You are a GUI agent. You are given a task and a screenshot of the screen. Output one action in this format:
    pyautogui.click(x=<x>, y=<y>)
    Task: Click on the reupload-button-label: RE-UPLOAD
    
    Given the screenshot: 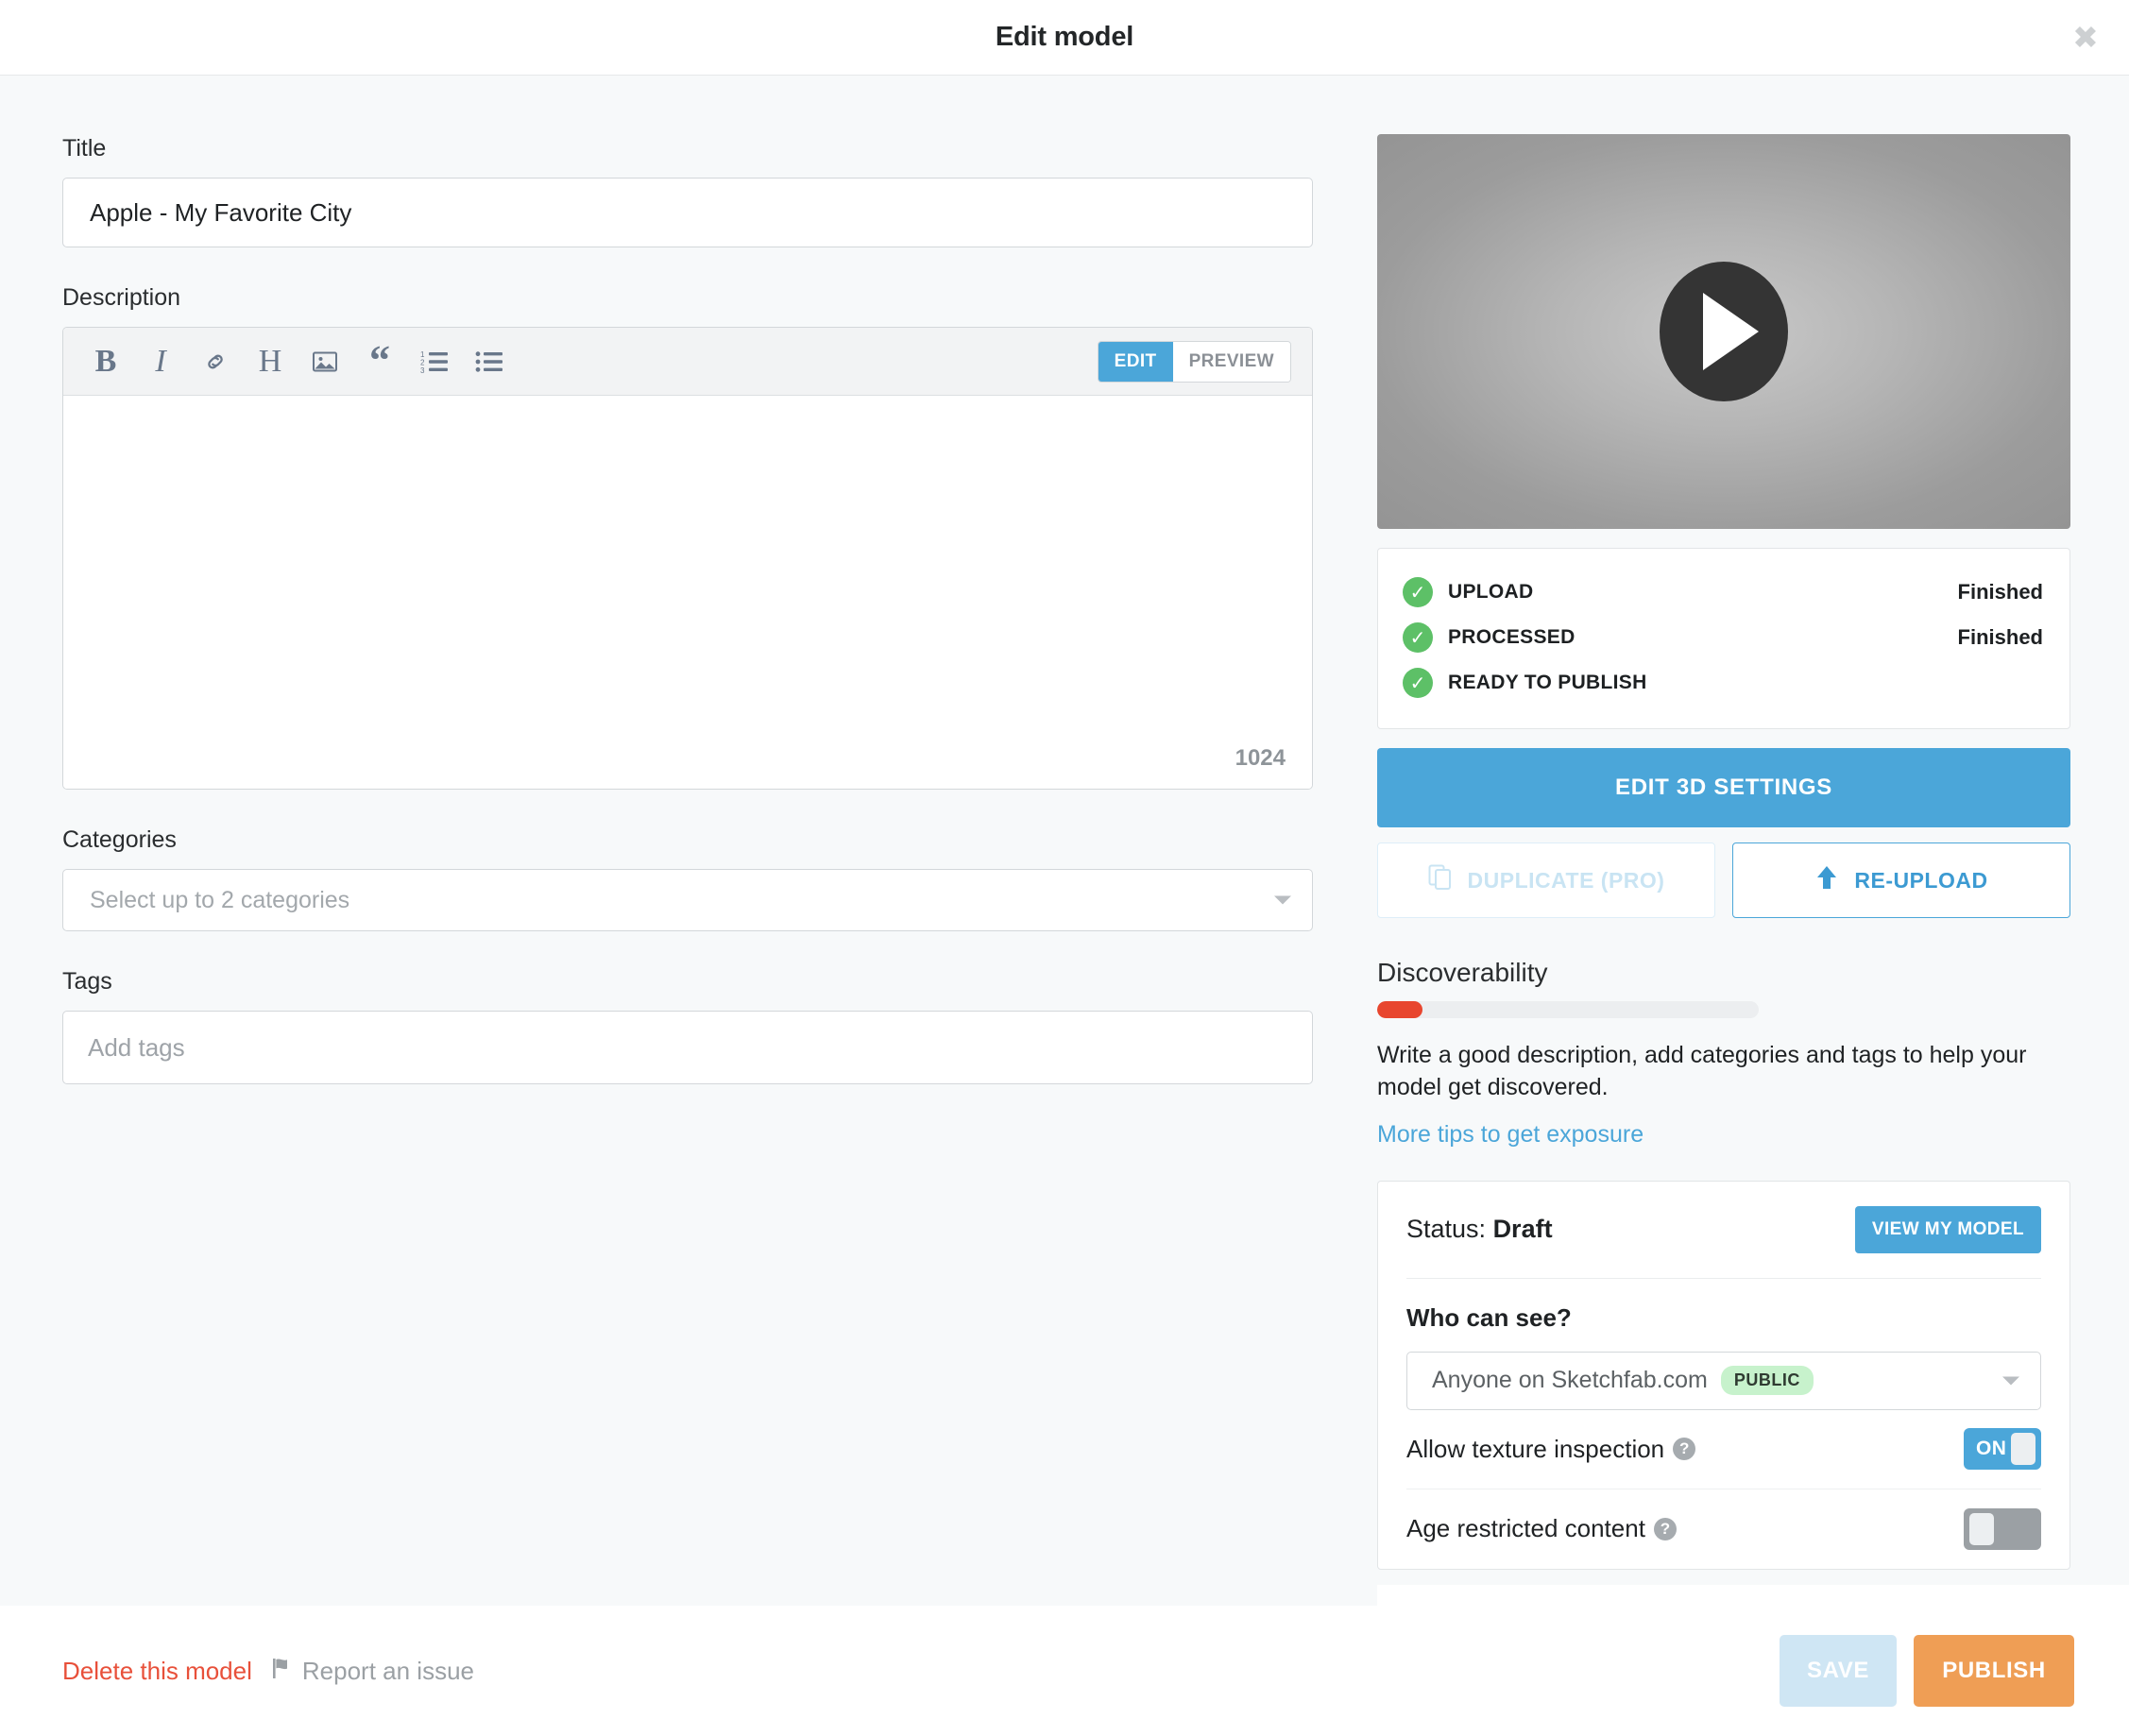 What is the action you would take?
    pyautogui.click(x=1921, y=880)
    